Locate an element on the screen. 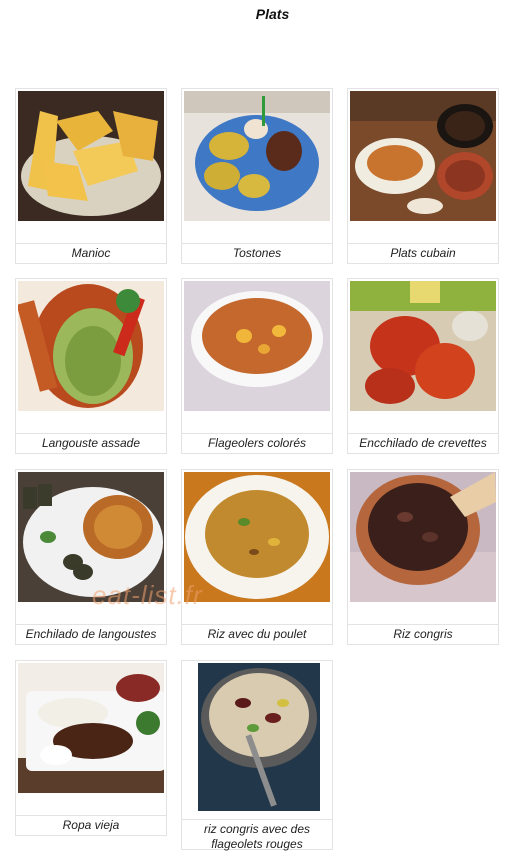  page-title: Plats is located at coordinates (272, 14).